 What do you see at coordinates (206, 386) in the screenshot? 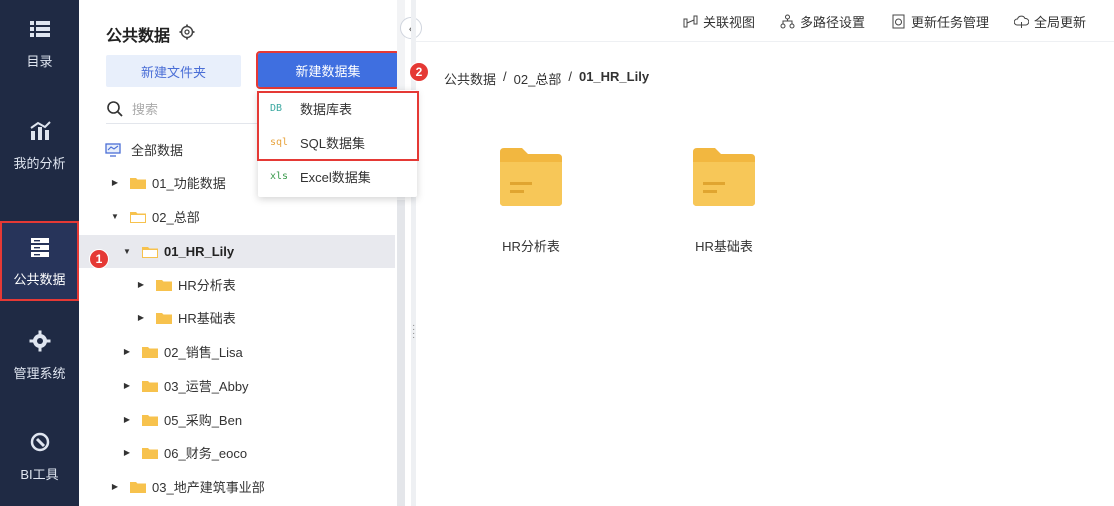
I see `tree-node-label: 03_运营_Abby` at bounding box center [206, 386].